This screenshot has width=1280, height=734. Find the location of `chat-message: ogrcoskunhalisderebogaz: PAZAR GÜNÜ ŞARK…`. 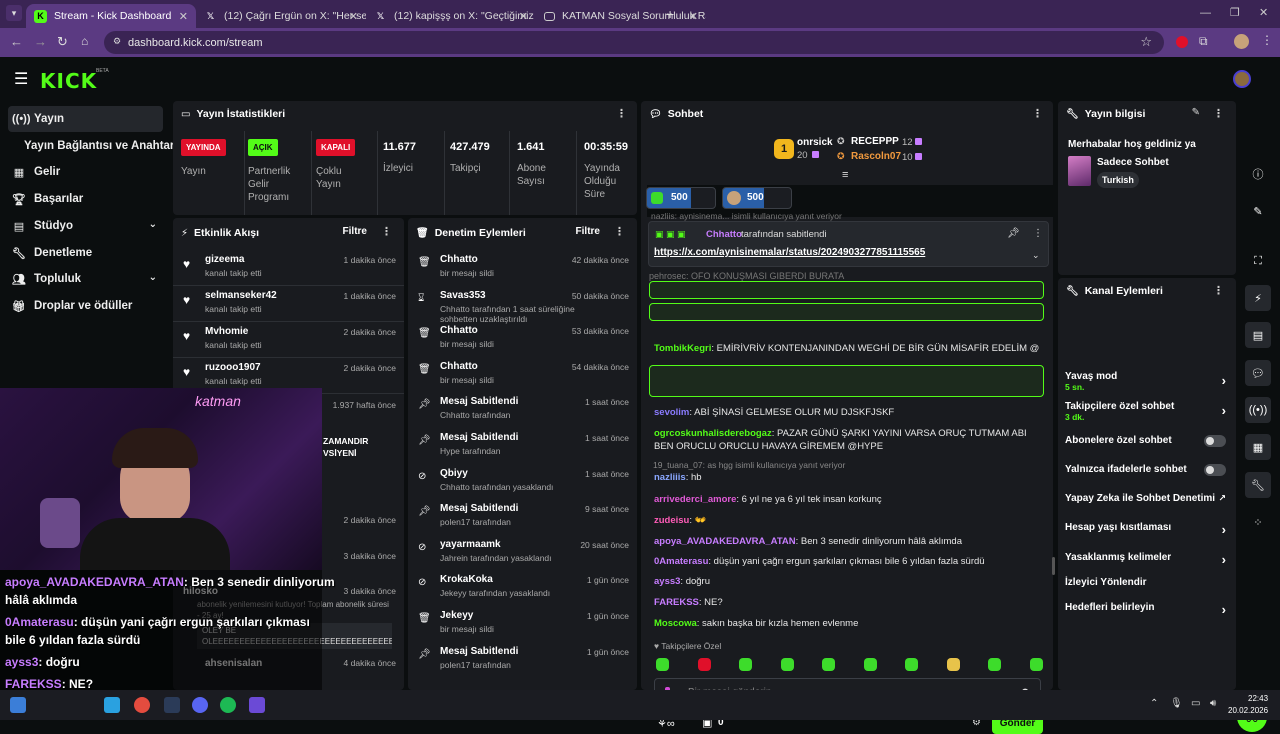

chat-message: ogrcoskunhalisderebogaz: PAZAR GÜNÜ ŞARK… is located at coordinates (847, 440).